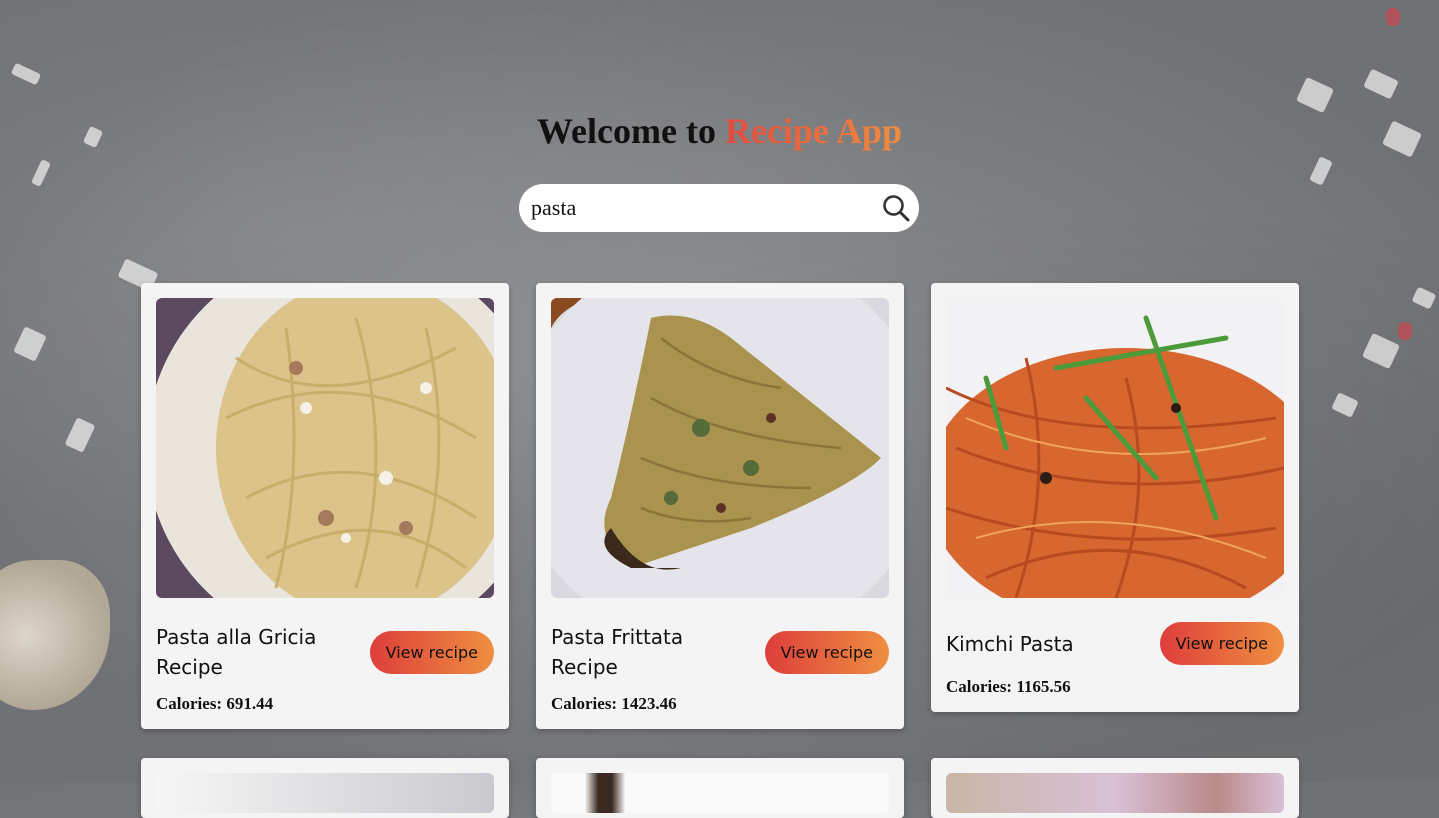 Image resolution: width=1439 pixels, height=818 pixels. What do you see at coordinates (1010, 643) in the screenshot?
I see `recipe-name: Kimchi Pasta` at bounding box center [1010, 643].